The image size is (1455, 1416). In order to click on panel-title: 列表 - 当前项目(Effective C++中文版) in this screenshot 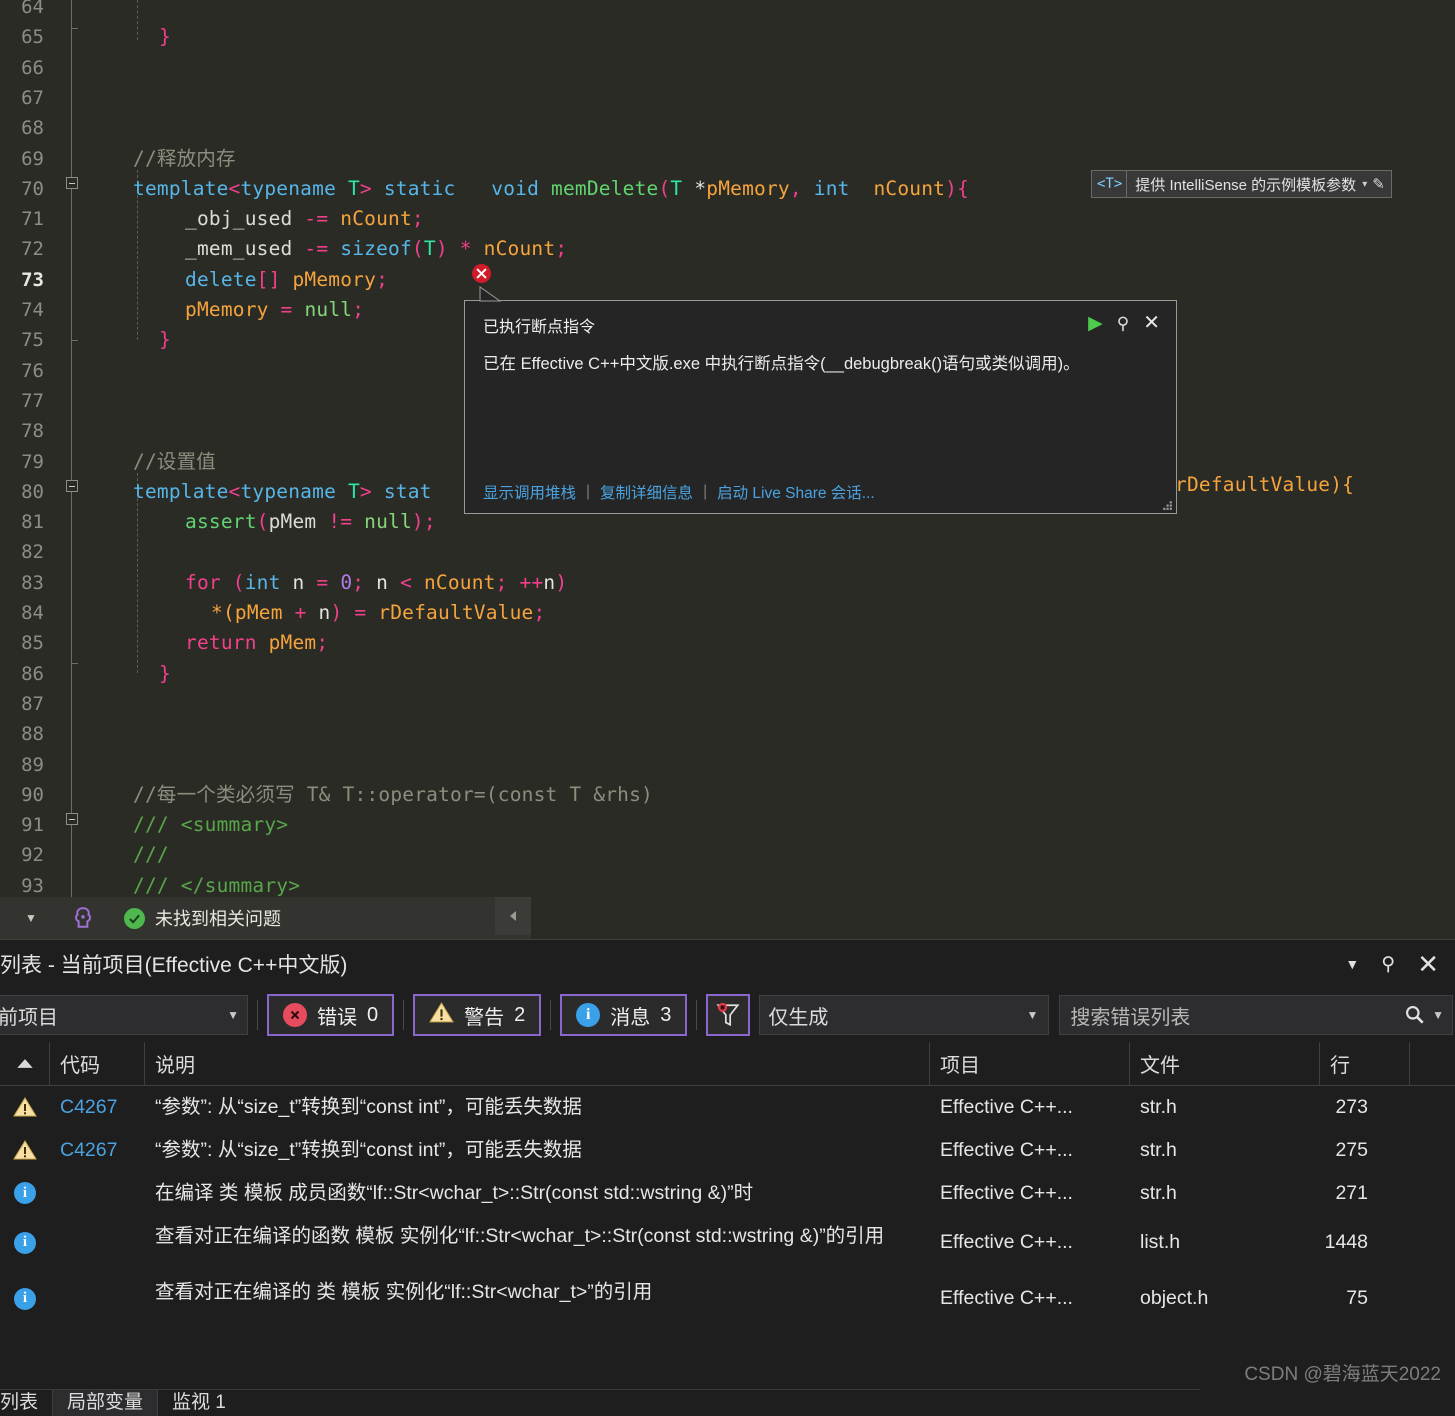, I will do `click(174, 965)`.